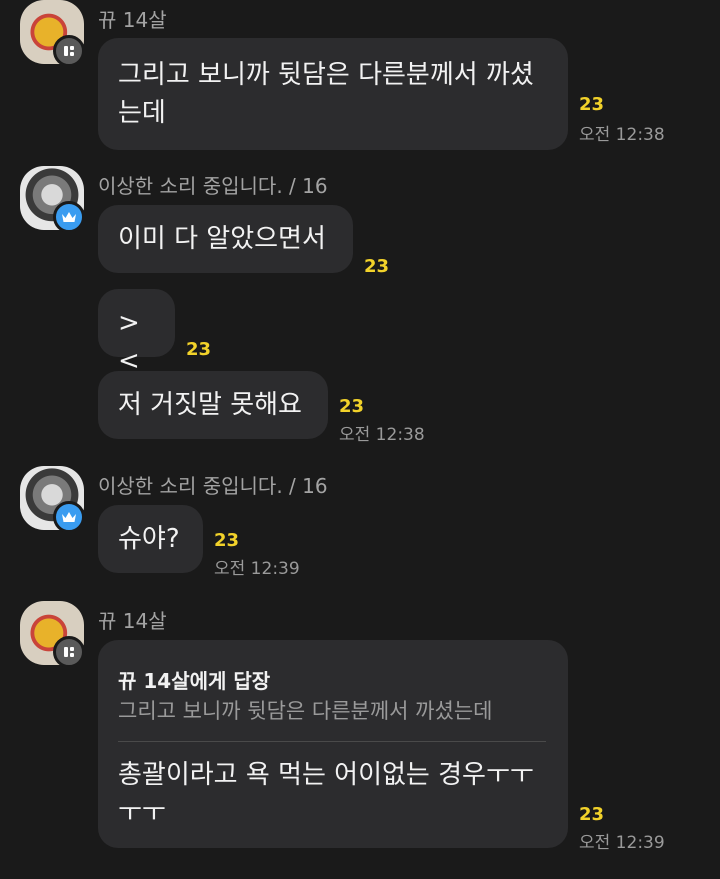 This screenshot has height=879, width=720. Describe the element at coordinates (129, 342) in the screenshot. I see `message-text: ><` at that location.